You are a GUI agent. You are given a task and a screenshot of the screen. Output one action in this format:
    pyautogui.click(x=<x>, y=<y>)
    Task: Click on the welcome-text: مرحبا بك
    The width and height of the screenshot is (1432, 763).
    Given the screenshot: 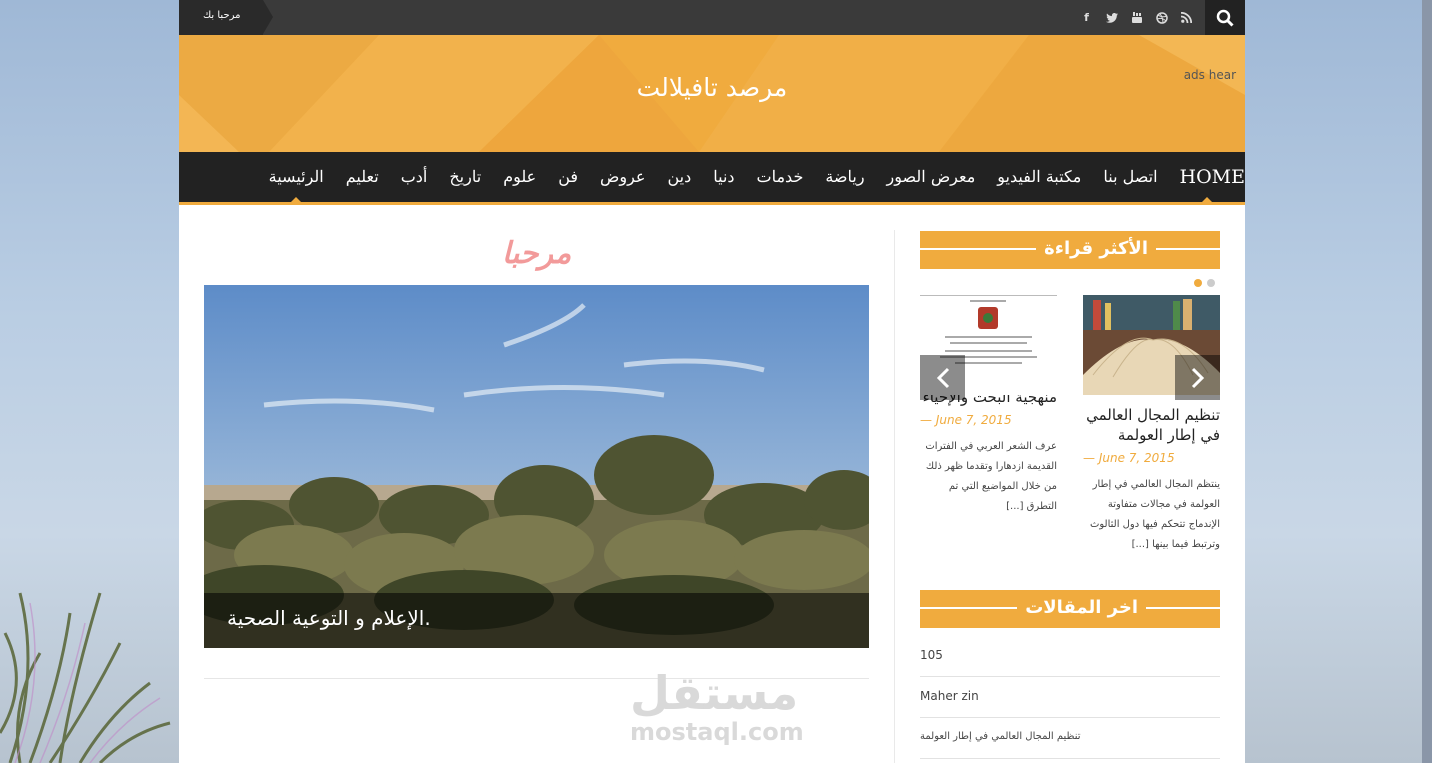 What is the action you would take?
    pyautogui.click(x=222, y=15)
    